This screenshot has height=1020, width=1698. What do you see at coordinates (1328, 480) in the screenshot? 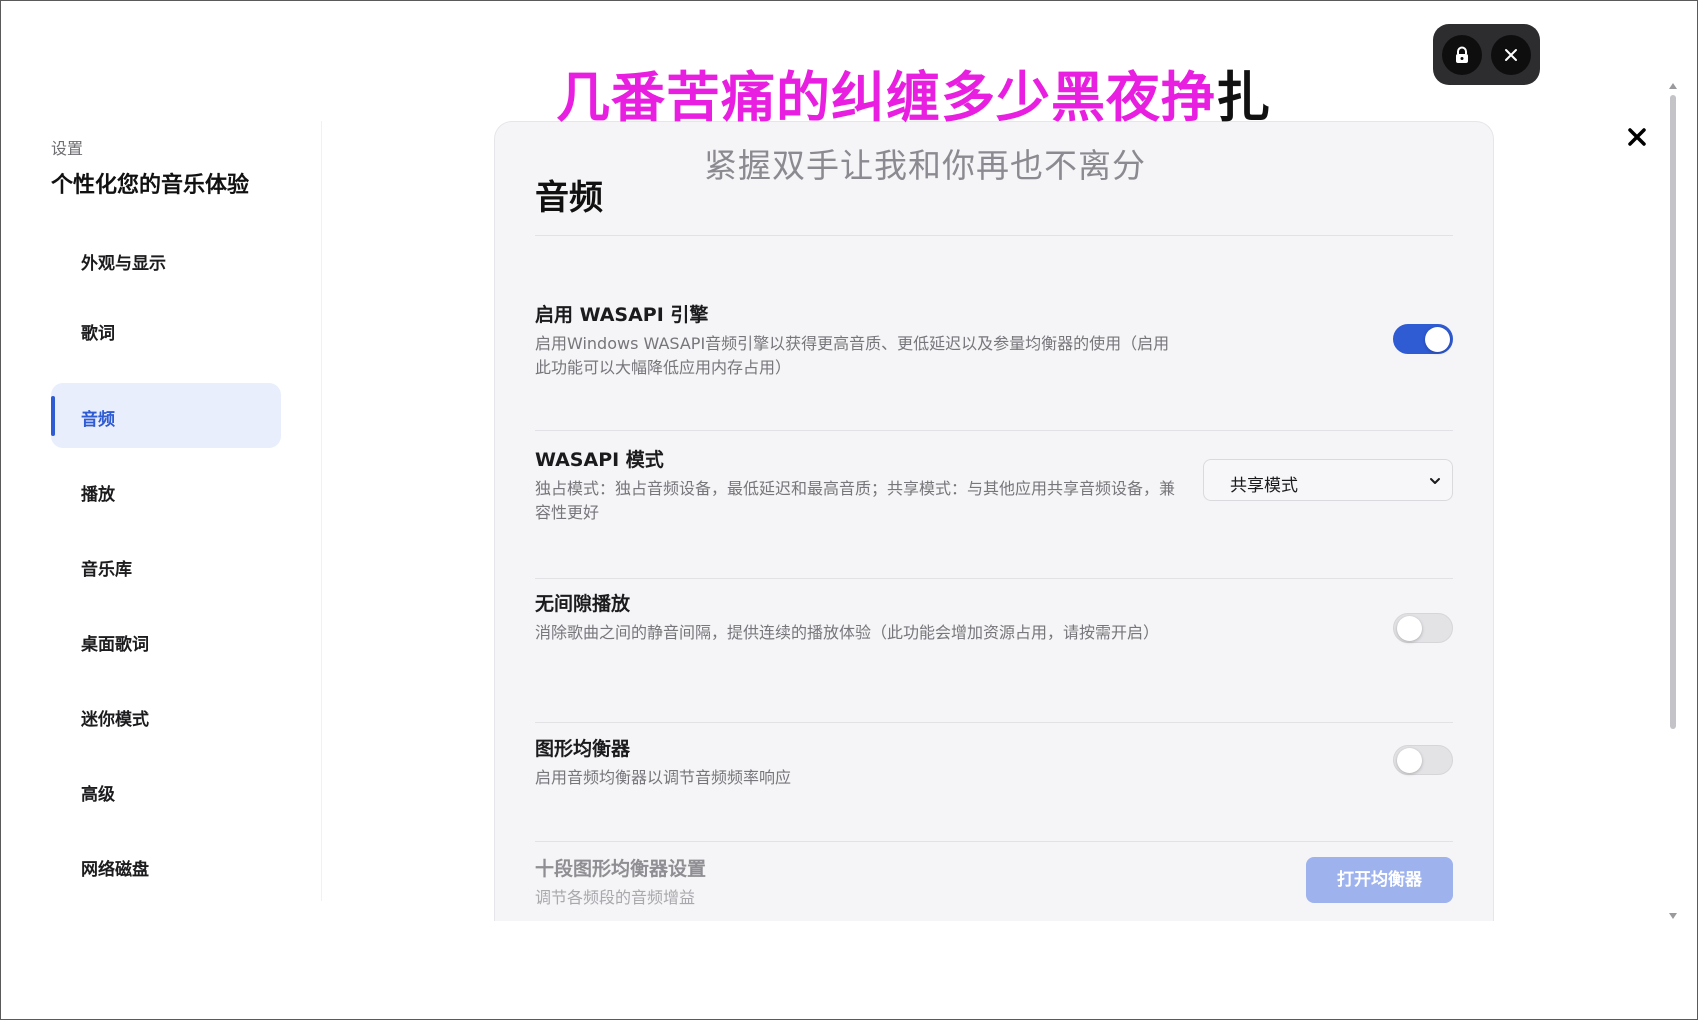
I see `wasapi-mode-select: 共享模式` at bounding box center [1328, 480].